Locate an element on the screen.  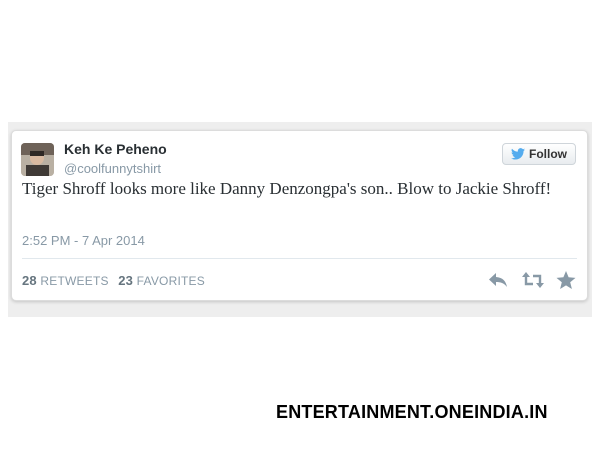
retweets-count: 28 is located at coordinates (29, 280).